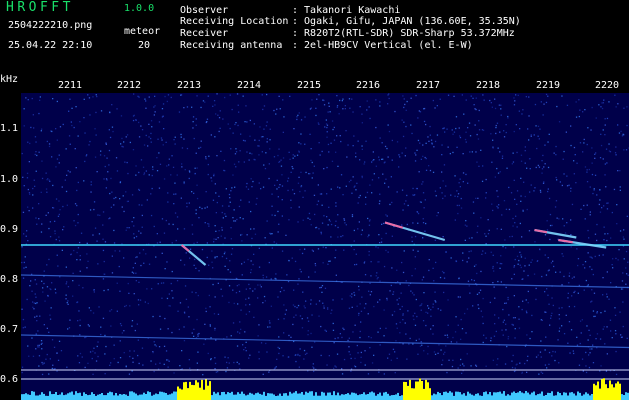 The width and height of the screenshot is (629, 400). I want to click on x-tick-label: 2218, so click(488, 85).